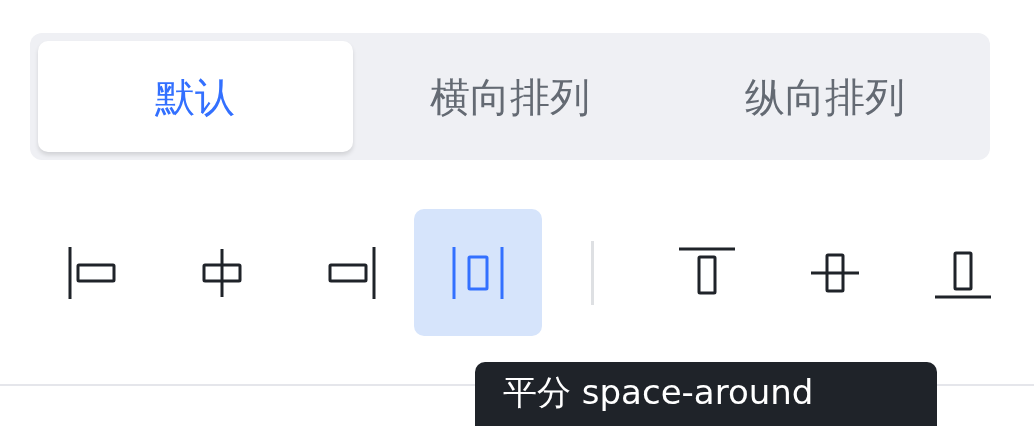 The height and width of the screenshot is (426, 1034). Describe the element at coordinates (195, 96) in the screenshot. I see `layout-tab: 默认` at that location.